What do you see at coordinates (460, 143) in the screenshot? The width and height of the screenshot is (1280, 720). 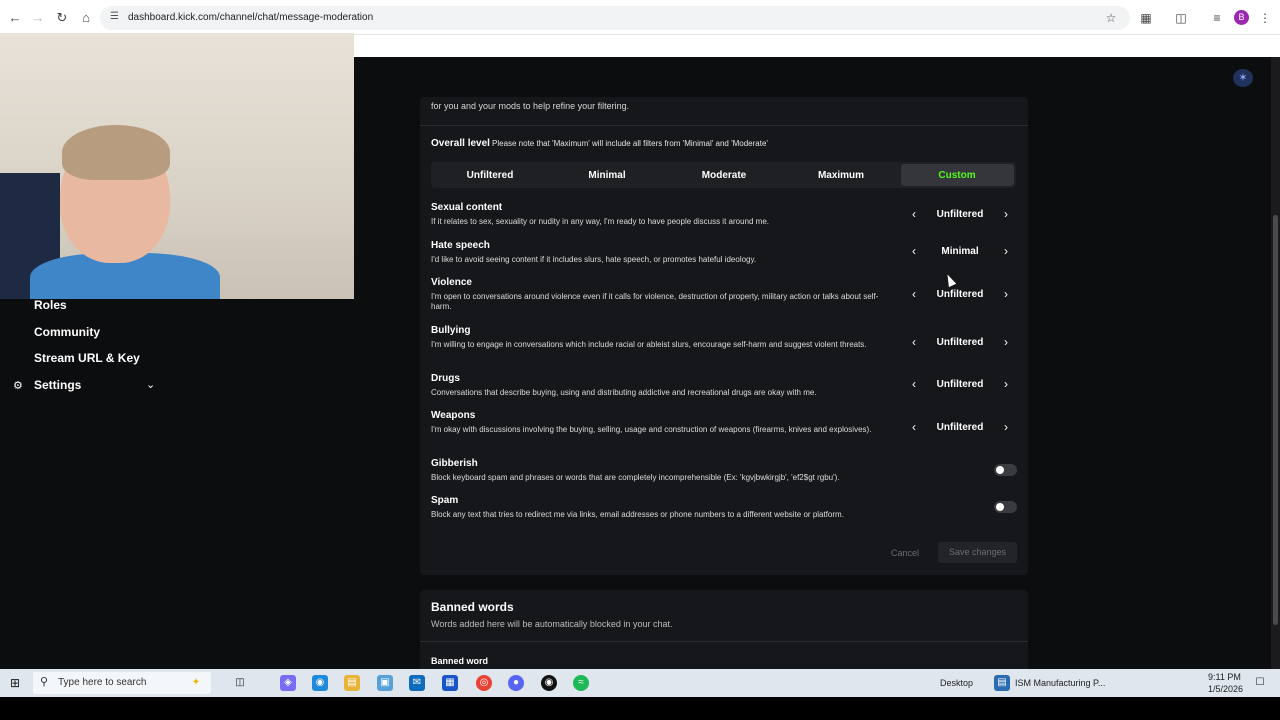 I see `overall-level-title: Overall level` at bounding box center [460, 143].